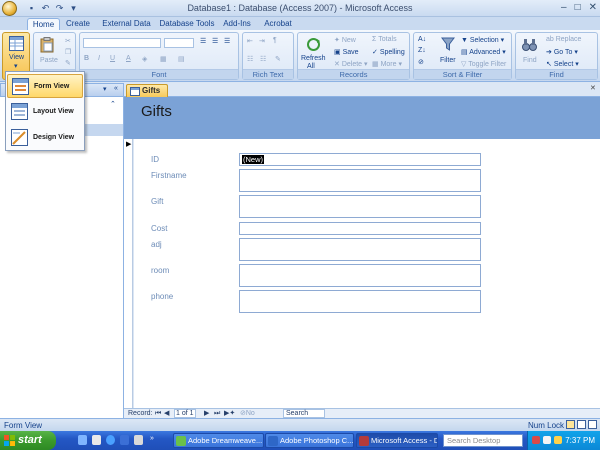 The height and width of the screenshot is (450, 600). What do you see at coordinates (113, 104) in the screenshot?
I see `collapse-group-icon: ⌃` at bounding box center [113, 104].